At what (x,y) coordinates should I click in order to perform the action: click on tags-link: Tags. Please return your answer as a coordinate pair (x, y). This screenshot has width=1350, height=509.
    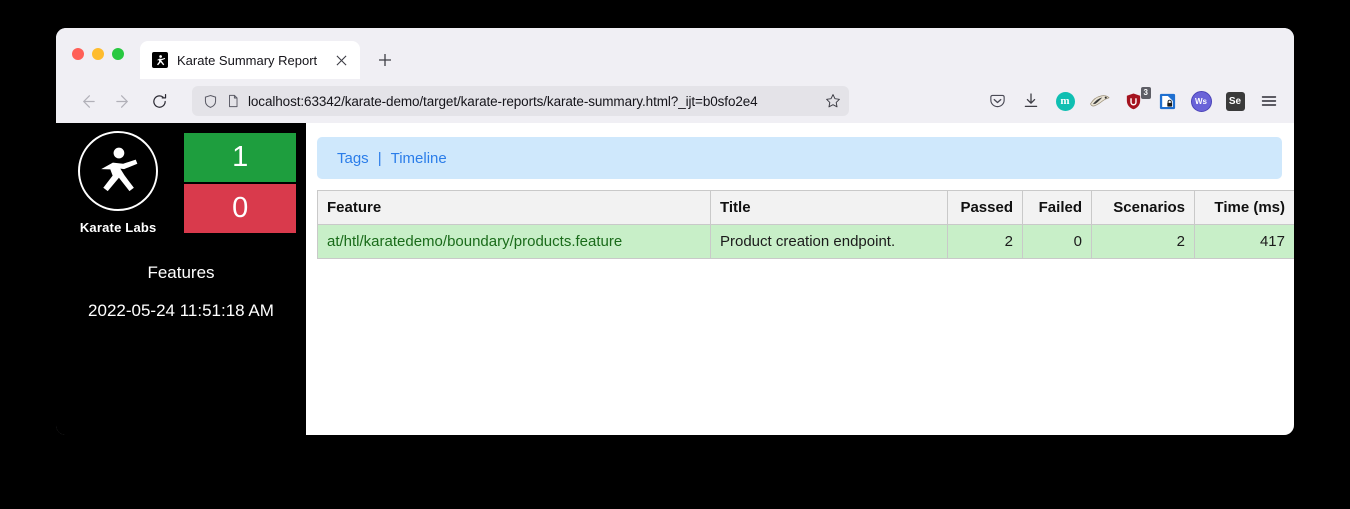
    Looking at the image, I should click on (353, 158).